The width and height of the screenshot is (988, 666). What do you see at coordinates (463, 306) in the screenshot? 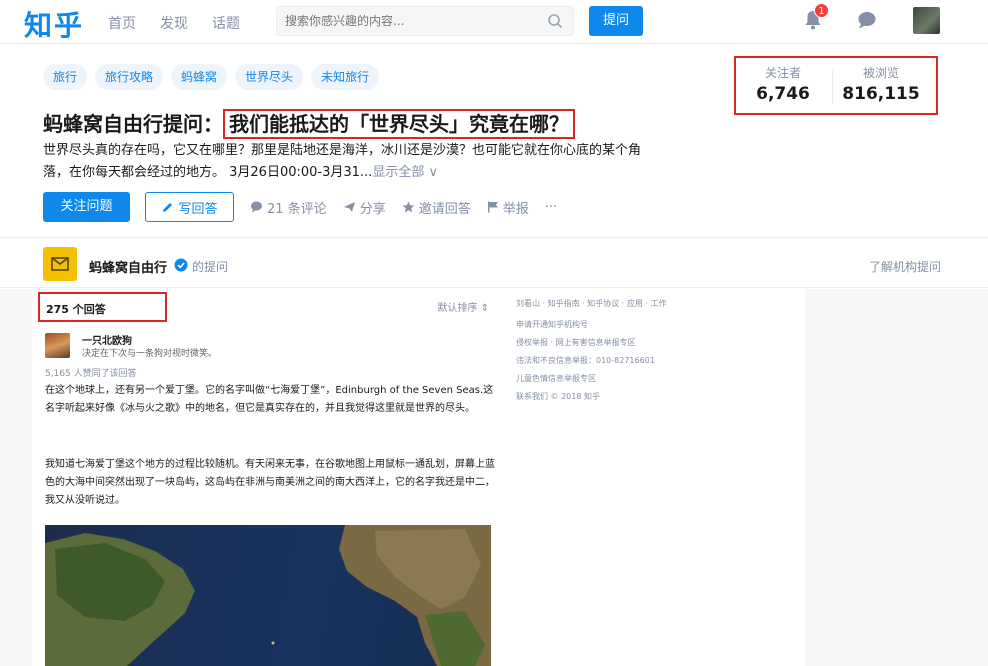
I see `sort-dropdown: 默认排序 ⇕` at bounding box center [463, 306].